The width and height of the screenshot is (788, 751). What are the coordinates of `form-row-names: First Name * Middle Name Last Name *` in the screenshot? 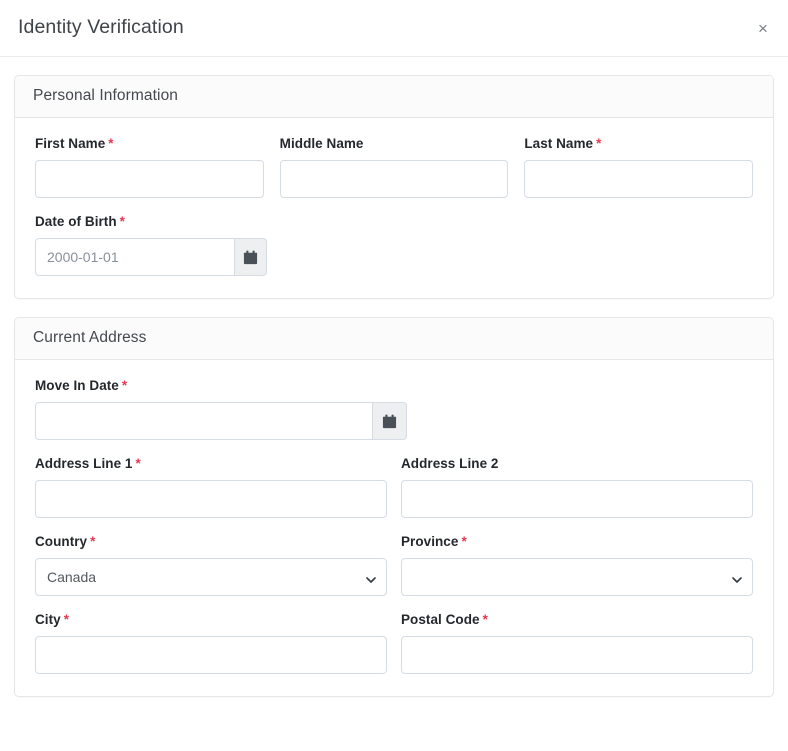 It's located at (394, 167).